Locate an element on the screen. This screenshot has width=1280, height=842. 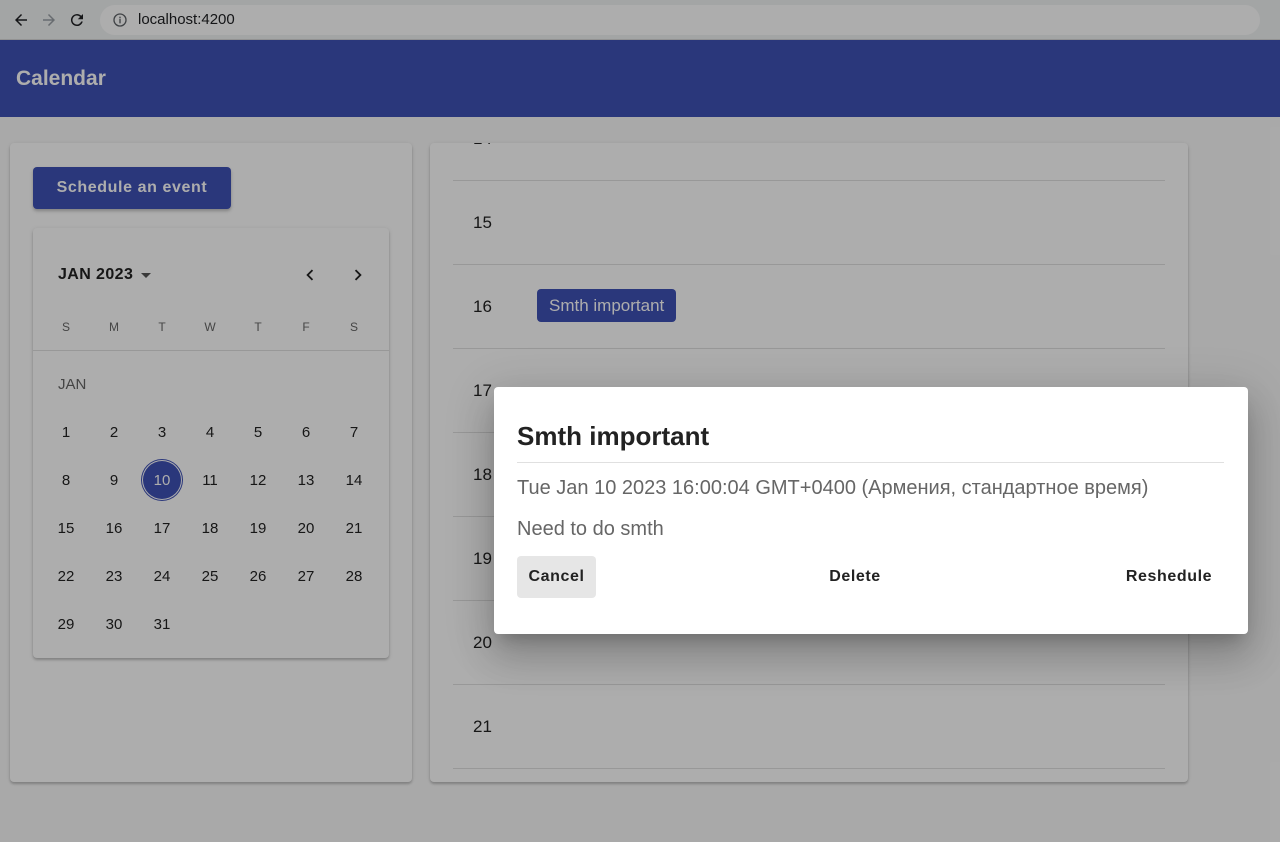
cancel-button: Cancel is located at coordinates (556, 577).